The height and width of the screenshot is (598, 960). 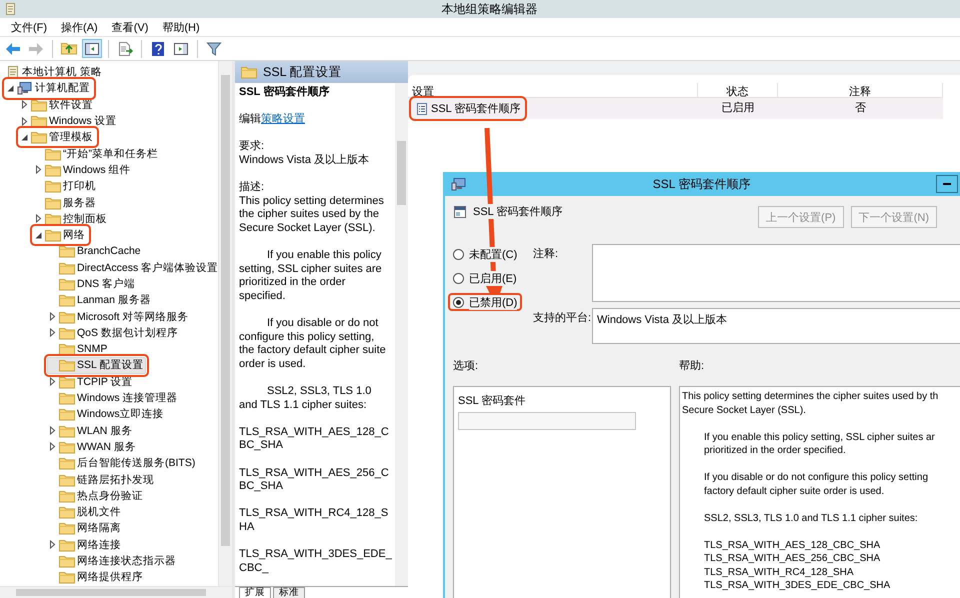 What do you see at coordinates (114, 398) in the screenshot?
I see `tree-item: Windows 连接管理器` at bounding box center [114, 398].